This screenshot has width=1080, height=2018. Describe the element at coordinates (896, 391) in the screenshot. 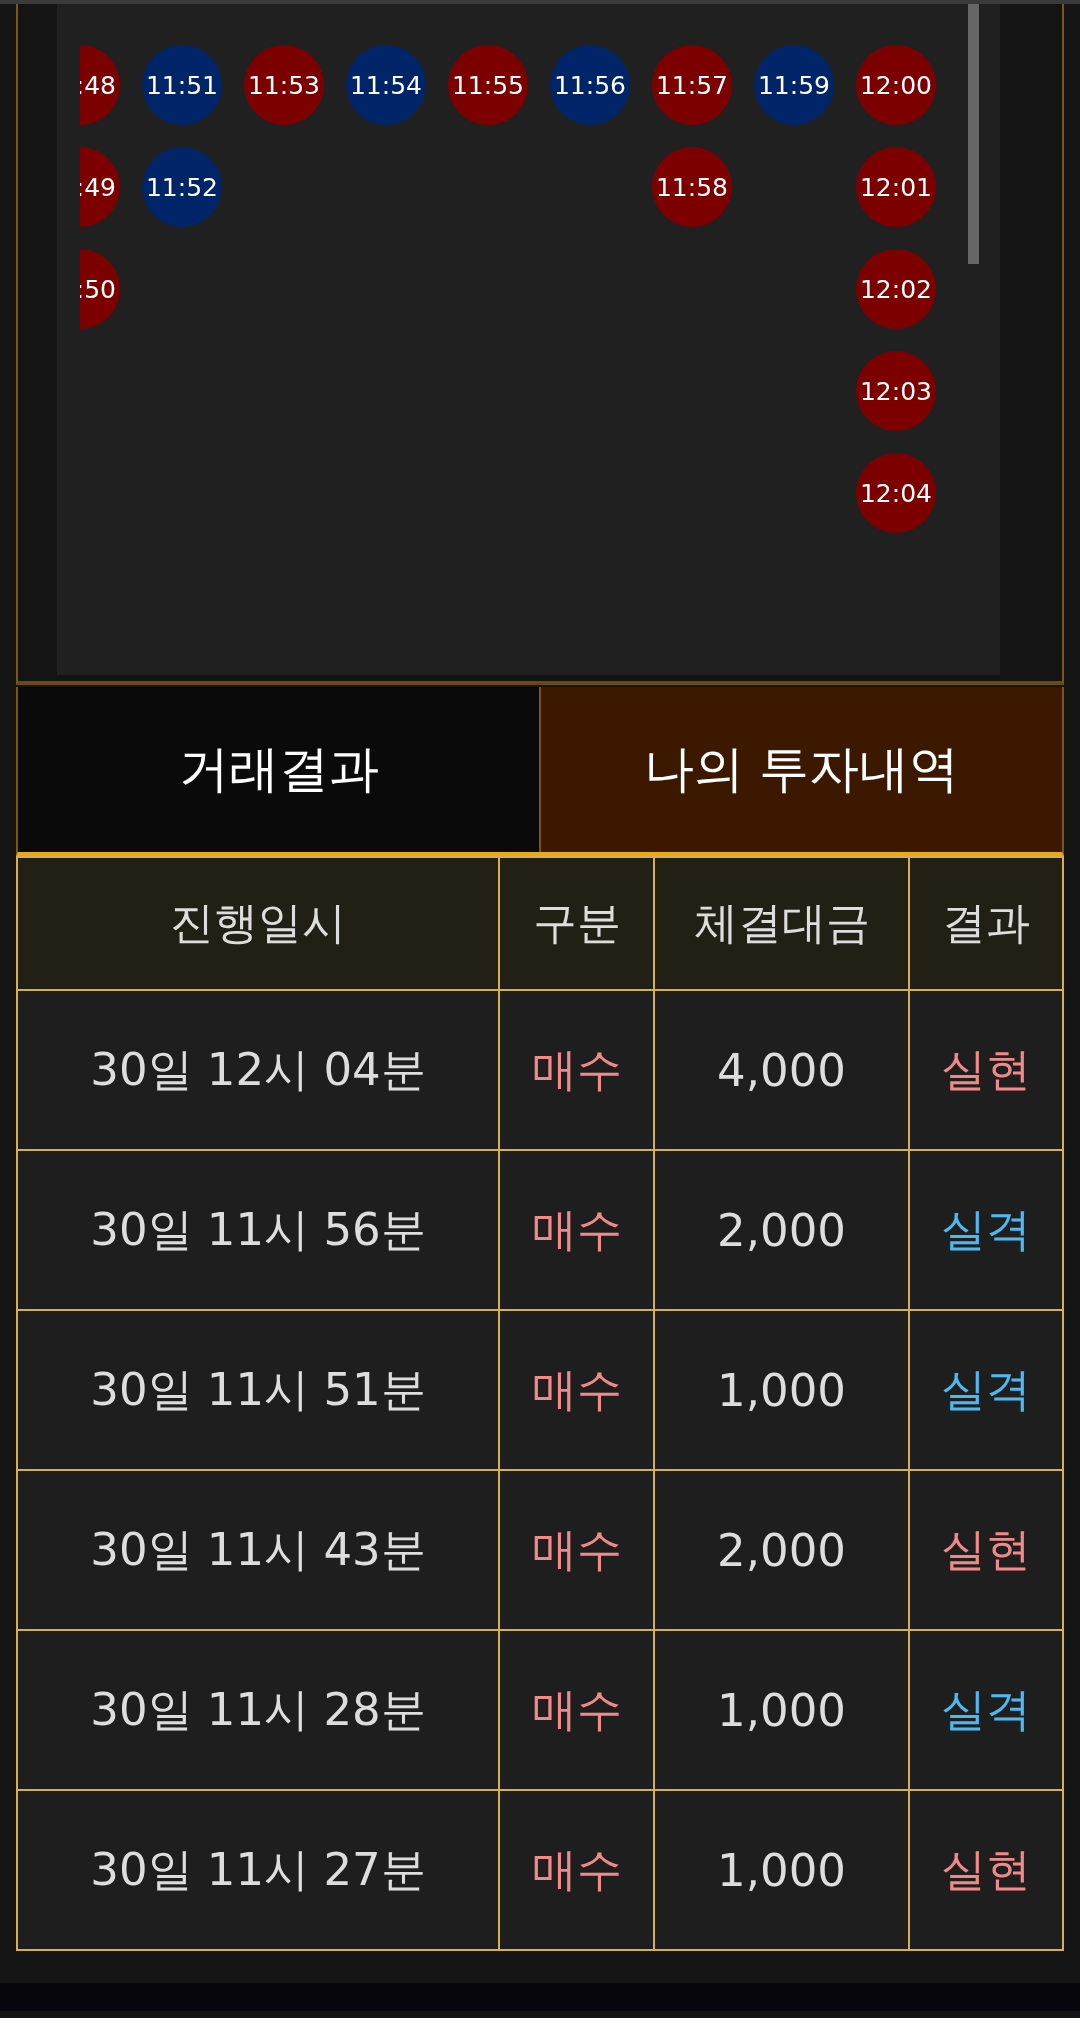

I see `result-bead: 12:03` at that location.